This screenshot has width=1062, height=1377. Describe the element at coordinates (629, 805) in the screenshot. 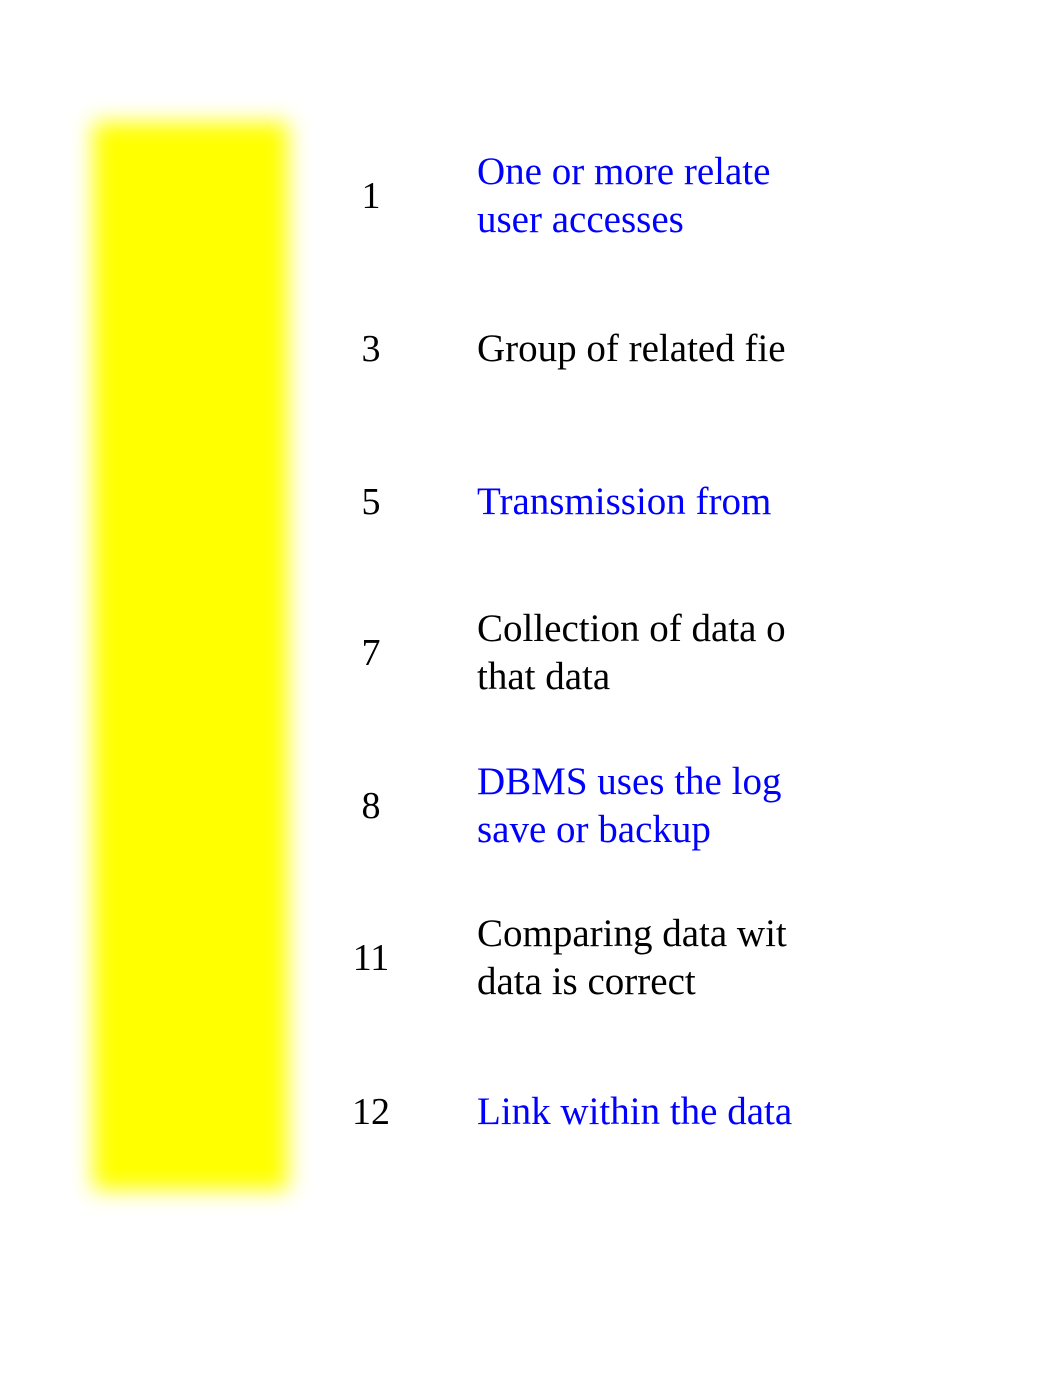

I see `list-item-text: DBMS uses the log save or backup` at that location.